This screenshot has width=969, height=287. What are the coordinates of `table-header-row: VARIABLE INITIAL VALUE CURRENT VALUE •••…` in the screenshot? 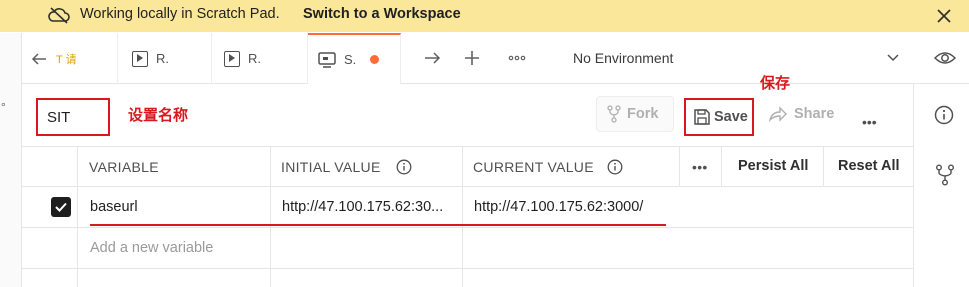 It's located at (467, 166).